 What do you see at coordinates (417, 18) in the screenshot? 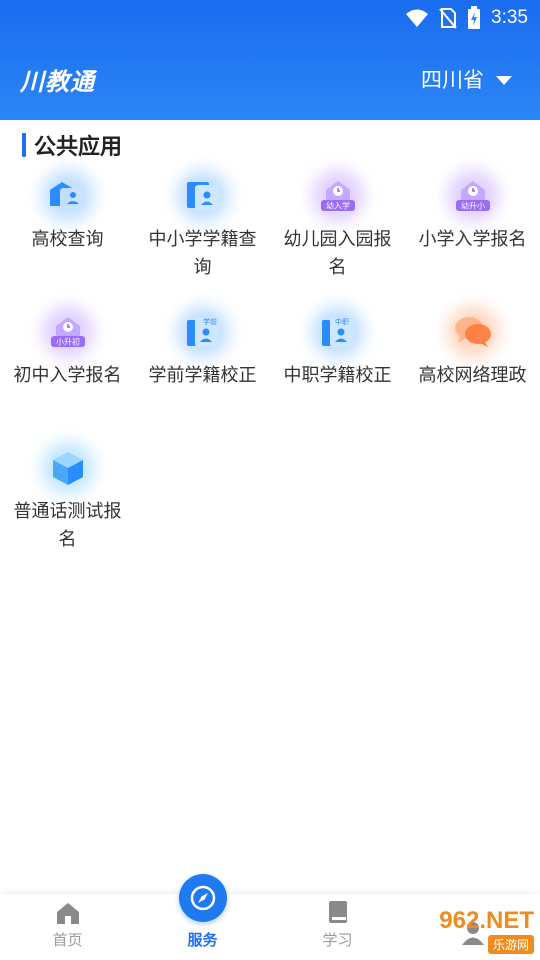
I see `wifi-icon` at bounding box center [417, 18].